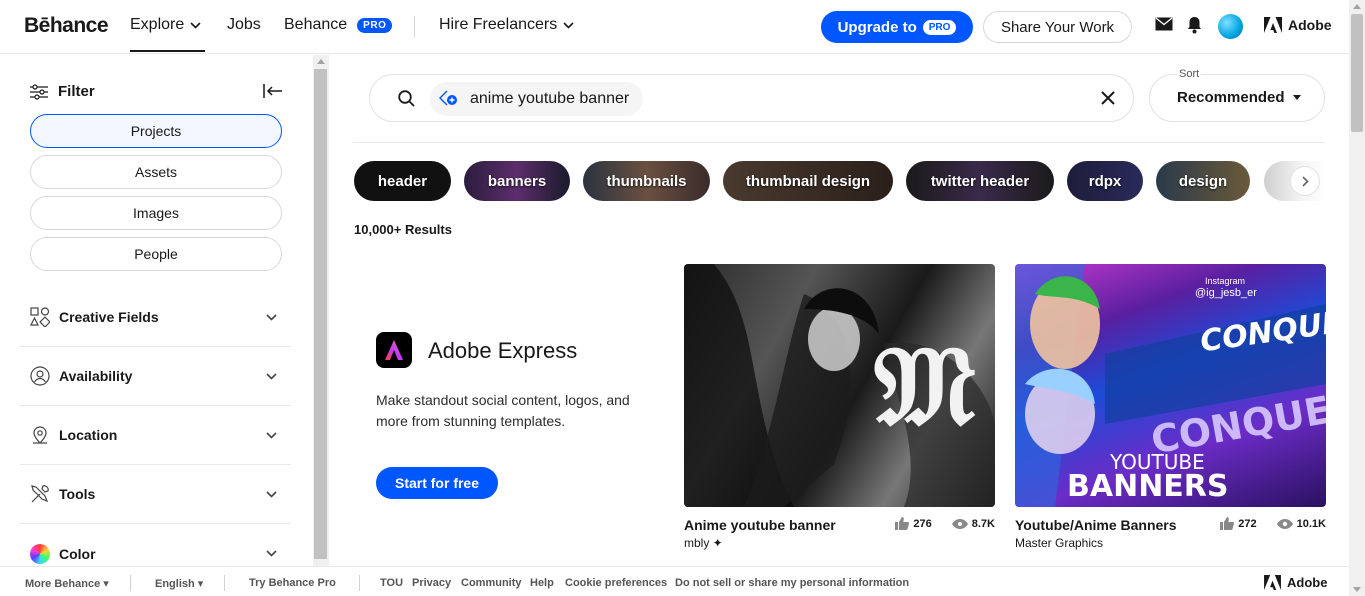 This screenshot has height=596, width=1365. Describe the element at coordinates (66, 26) in the screenshot. I see `behance-logo: Bēhance` at that location.